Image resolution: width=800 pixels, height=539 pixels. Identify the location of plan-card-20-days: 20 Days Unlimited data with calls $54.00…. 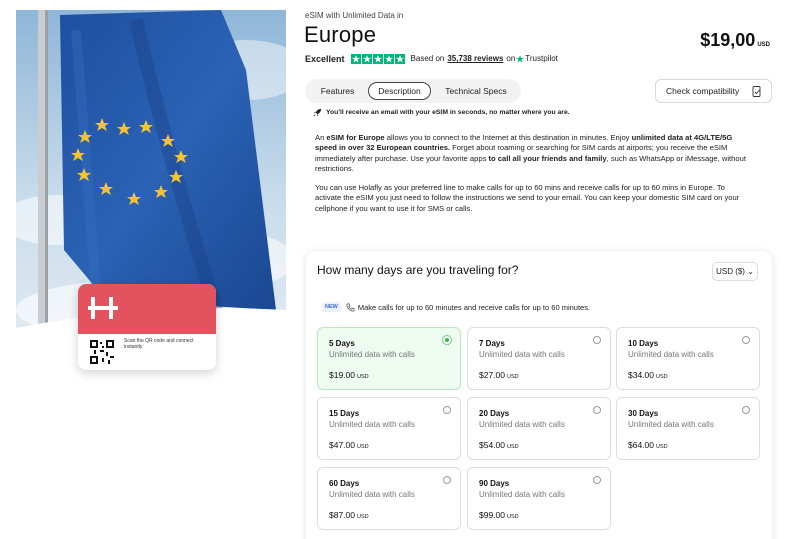
(539, 428).